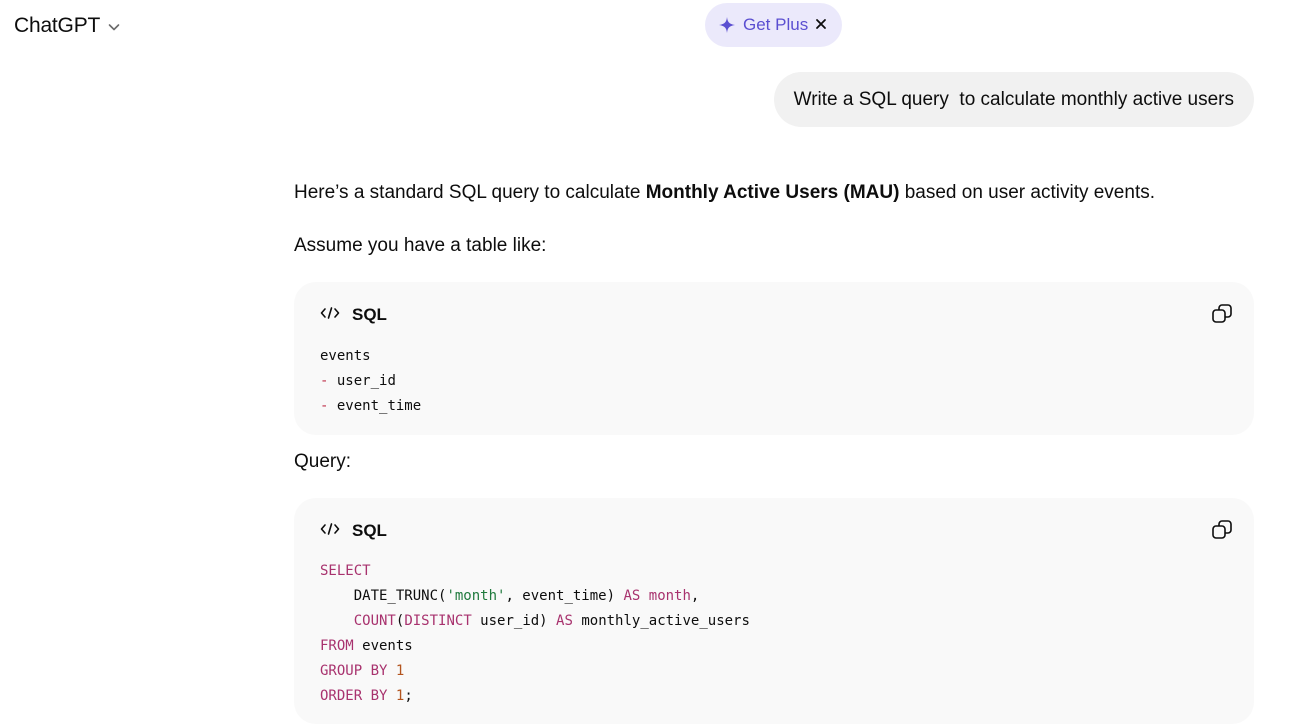  Describe the element at coordinates (366, 646) in the screenshot. I see `code-line: FROM events` at that location.